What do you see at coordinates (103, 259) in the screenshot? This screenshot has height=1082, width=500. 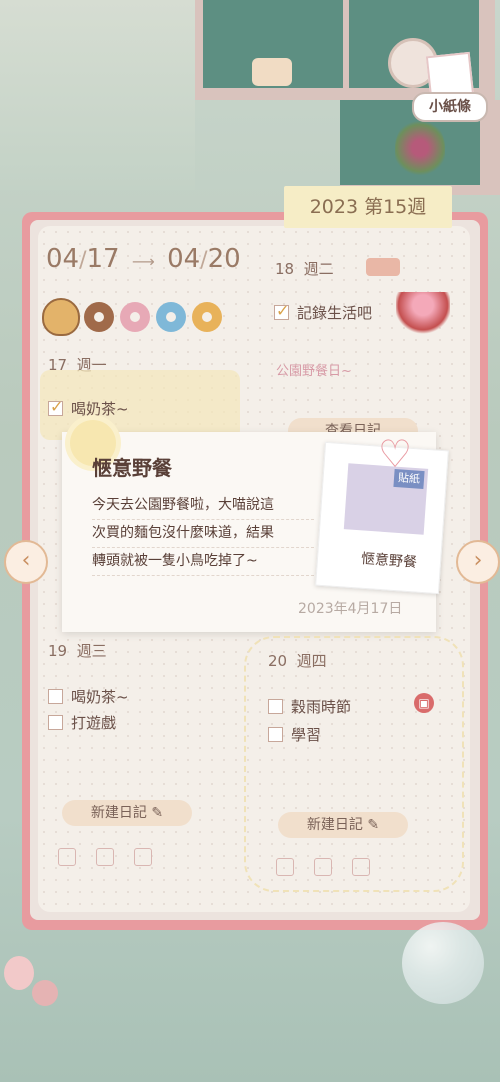 I see `start-day: 17` at bounding box center [103, 259].